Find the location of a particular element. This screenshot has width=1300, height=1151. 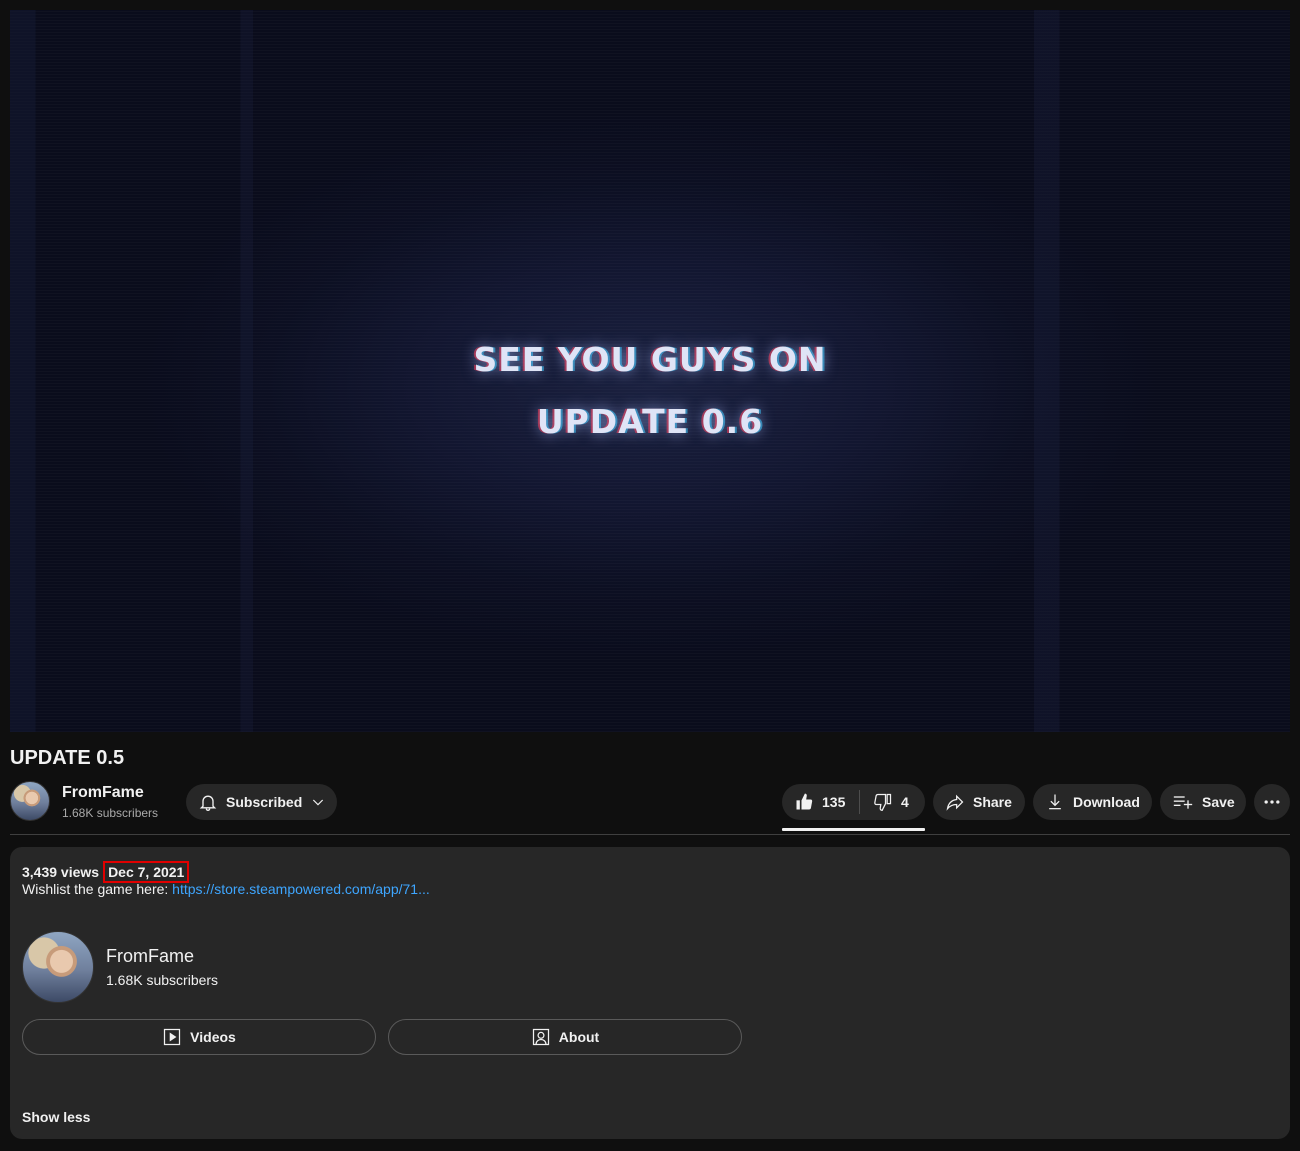

channel-subscriber-count: 1.68K subscribers is located at coordinates (110, 813).